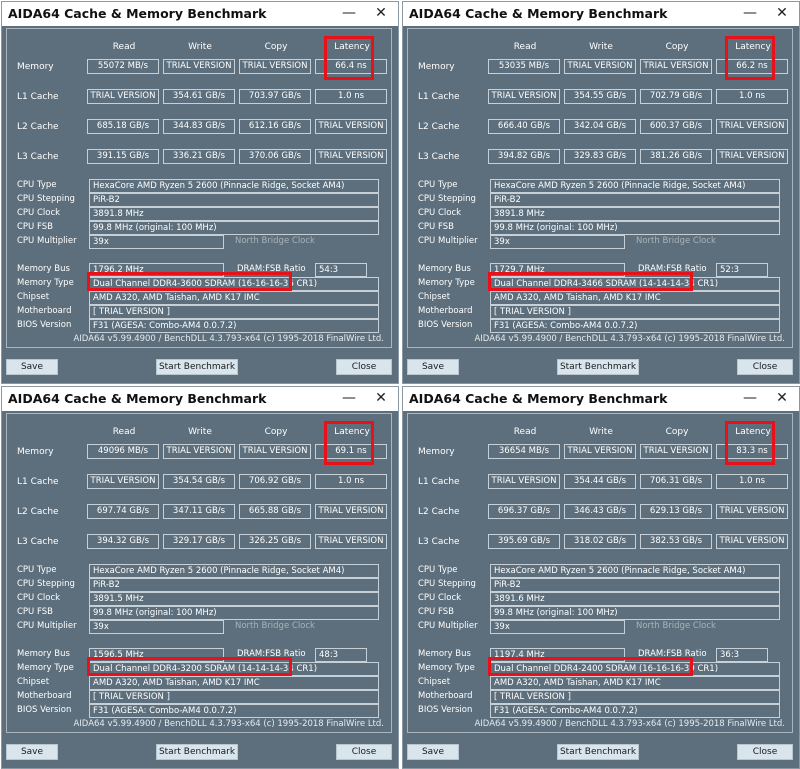 Image resolution: width=800 pixels, height=769 pixels. What do you see at coordinates (199, 126) in the screenshot?
I see `result-write: 344.83 GB/s` at bounding box center [199, 126].